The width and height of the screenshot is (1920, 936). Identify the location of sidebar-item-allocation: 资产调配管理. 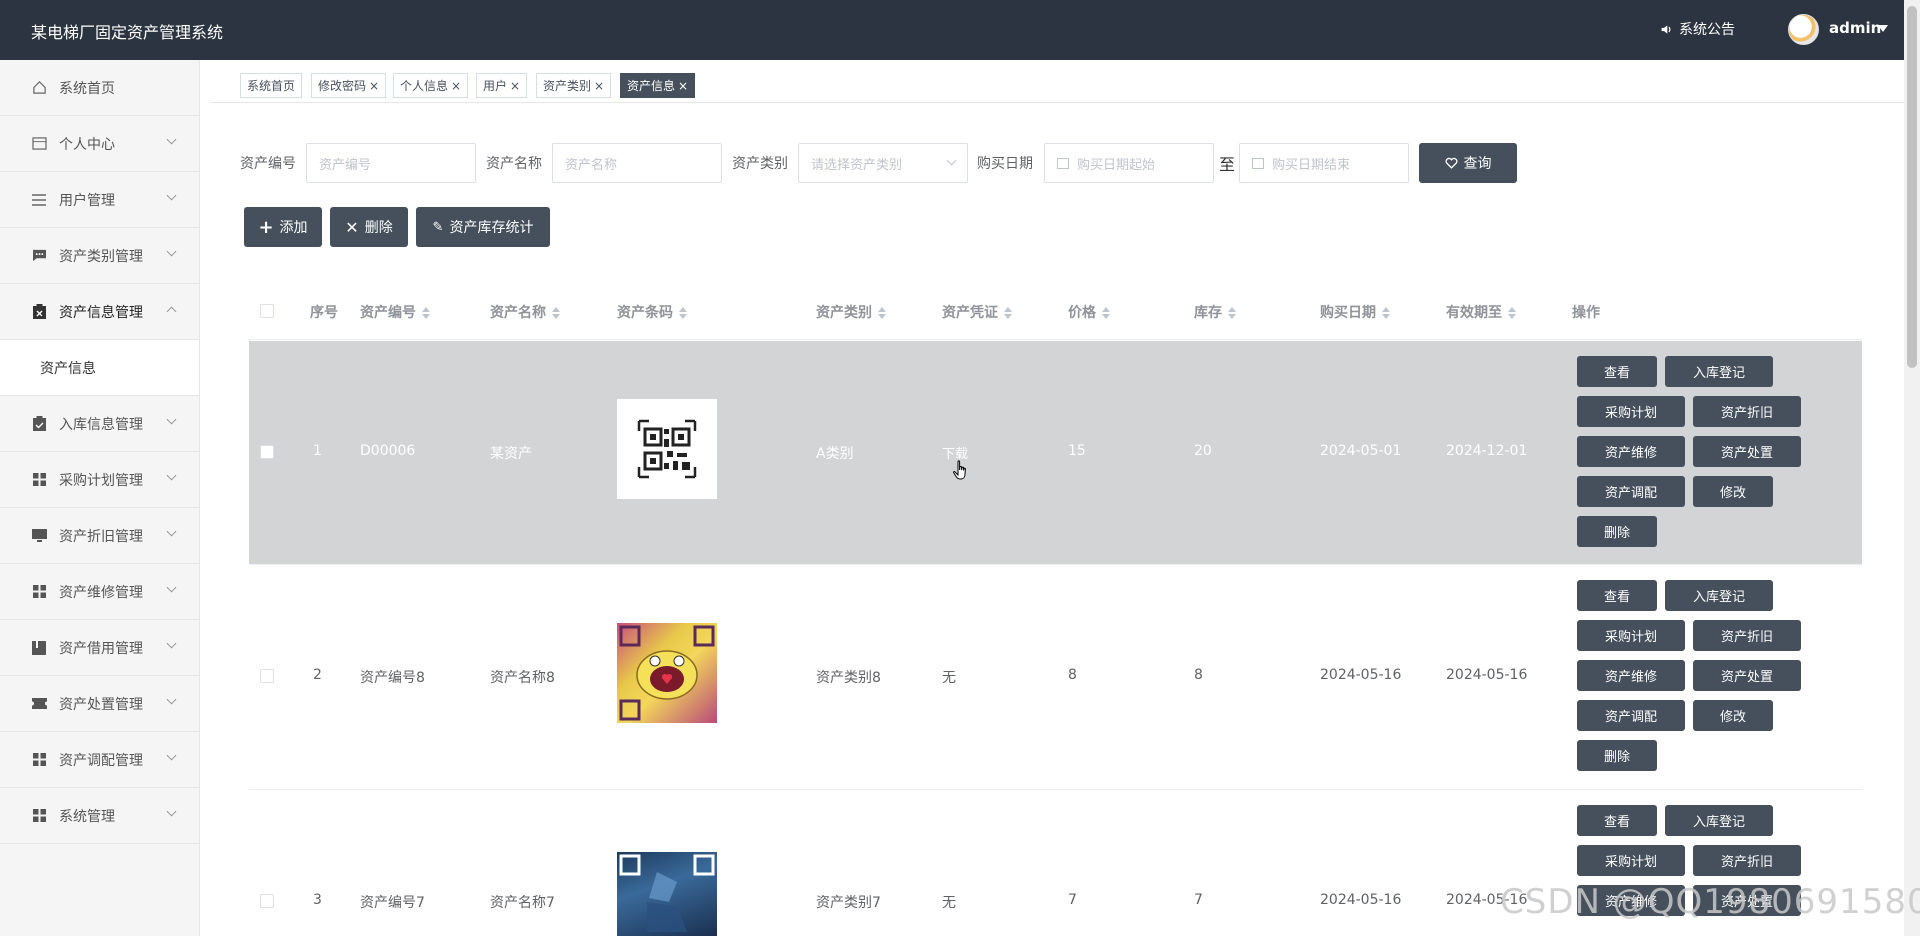
(99, 760).